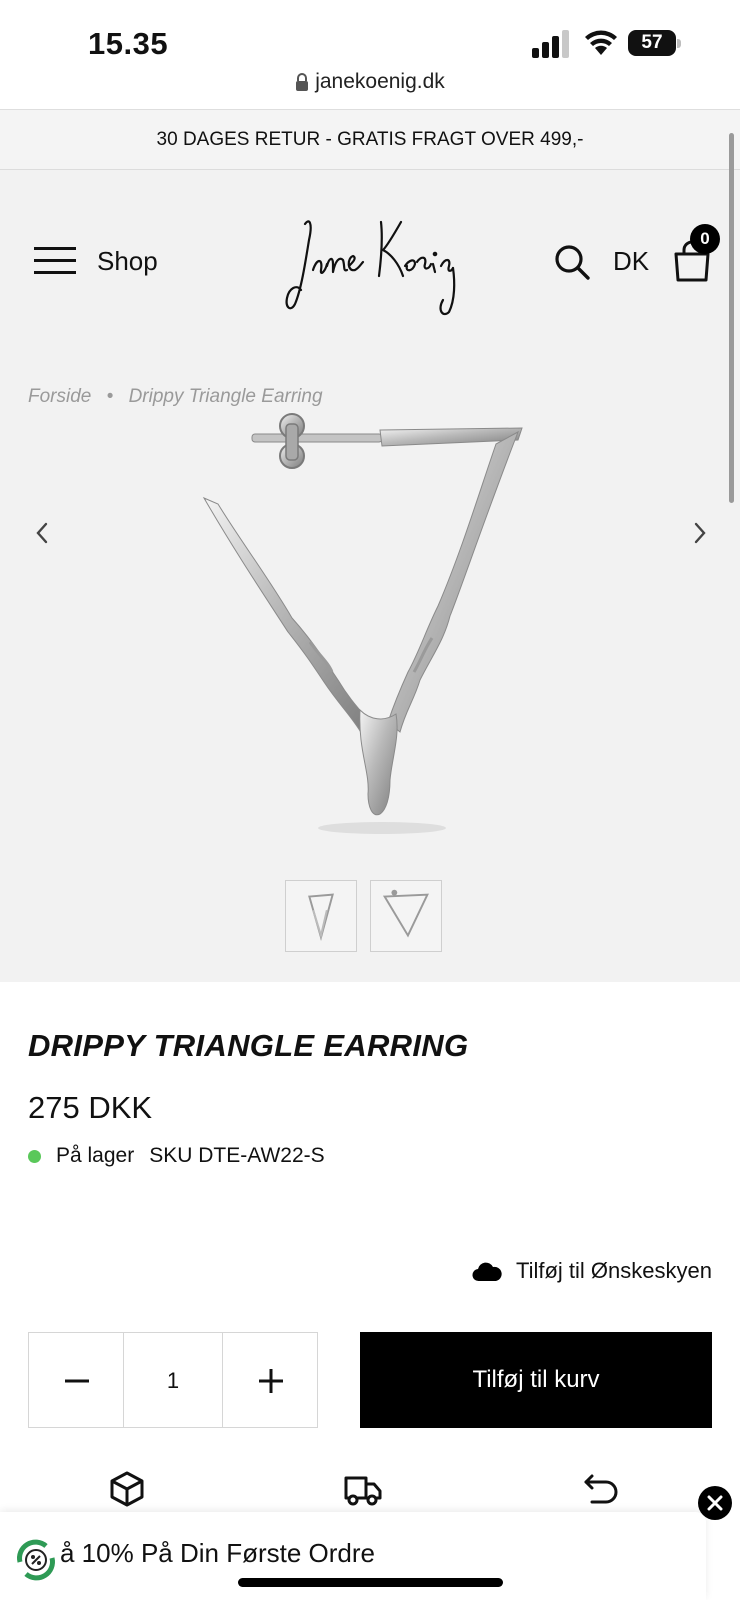  I want to click on battery-icon: 57, so click(654, 43).